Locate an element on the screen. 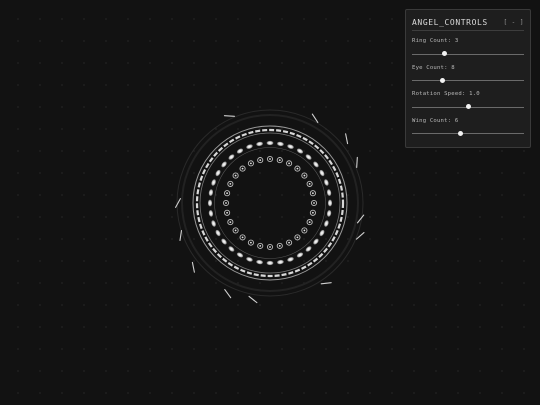 This screenshot has height=405, width=540. rotation-speed-label: Rotation Speed: 1.0 is located at coordinates (446, 94).